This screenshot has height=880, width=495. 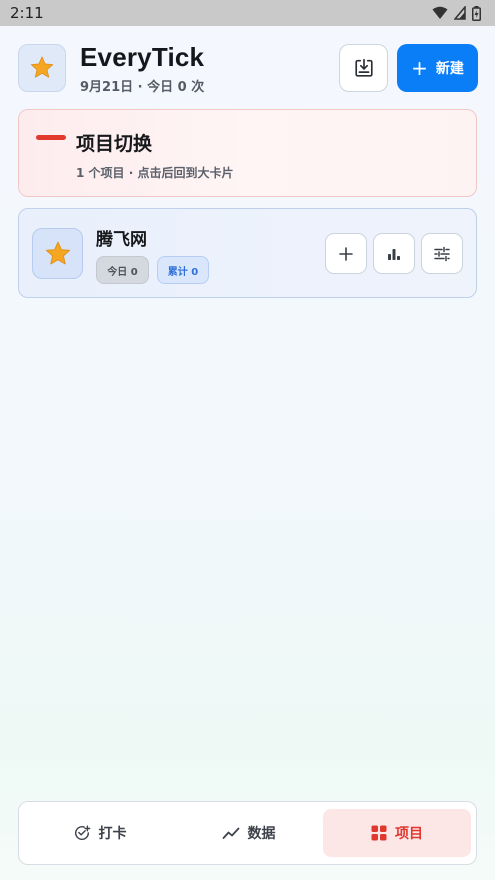 What do you see at coordinates (142, 87) in the screenshot?
I see `app-subtitle: 9月21日 · 今日 0 次` at bounding box center [142, 87].